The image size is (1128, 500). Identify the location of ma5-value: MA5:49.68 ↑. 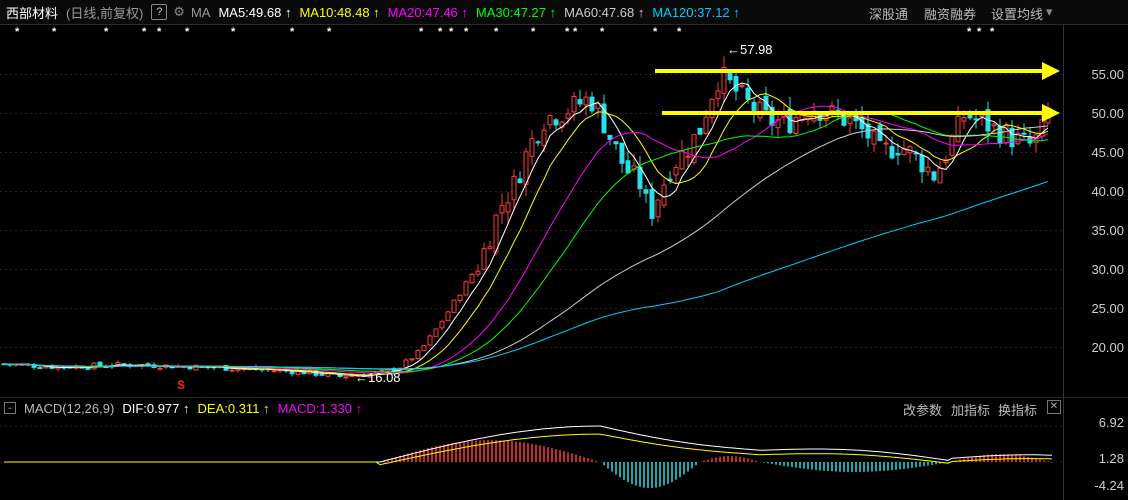
(255, 12).